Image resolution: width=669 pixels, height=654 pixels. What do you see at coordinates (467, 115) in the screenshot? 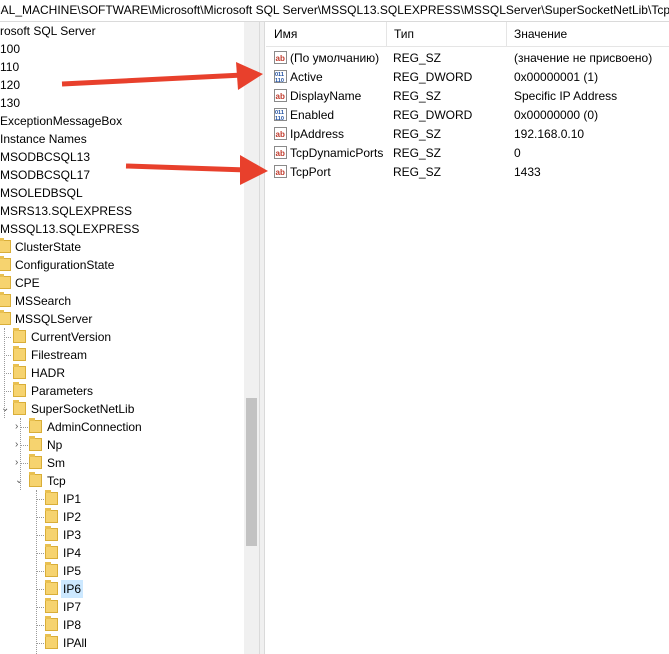
I see `registry-value-row: 011 110 Enabled REG_DWORD 0x00000000 (0)` at bounding box center [467, 115].